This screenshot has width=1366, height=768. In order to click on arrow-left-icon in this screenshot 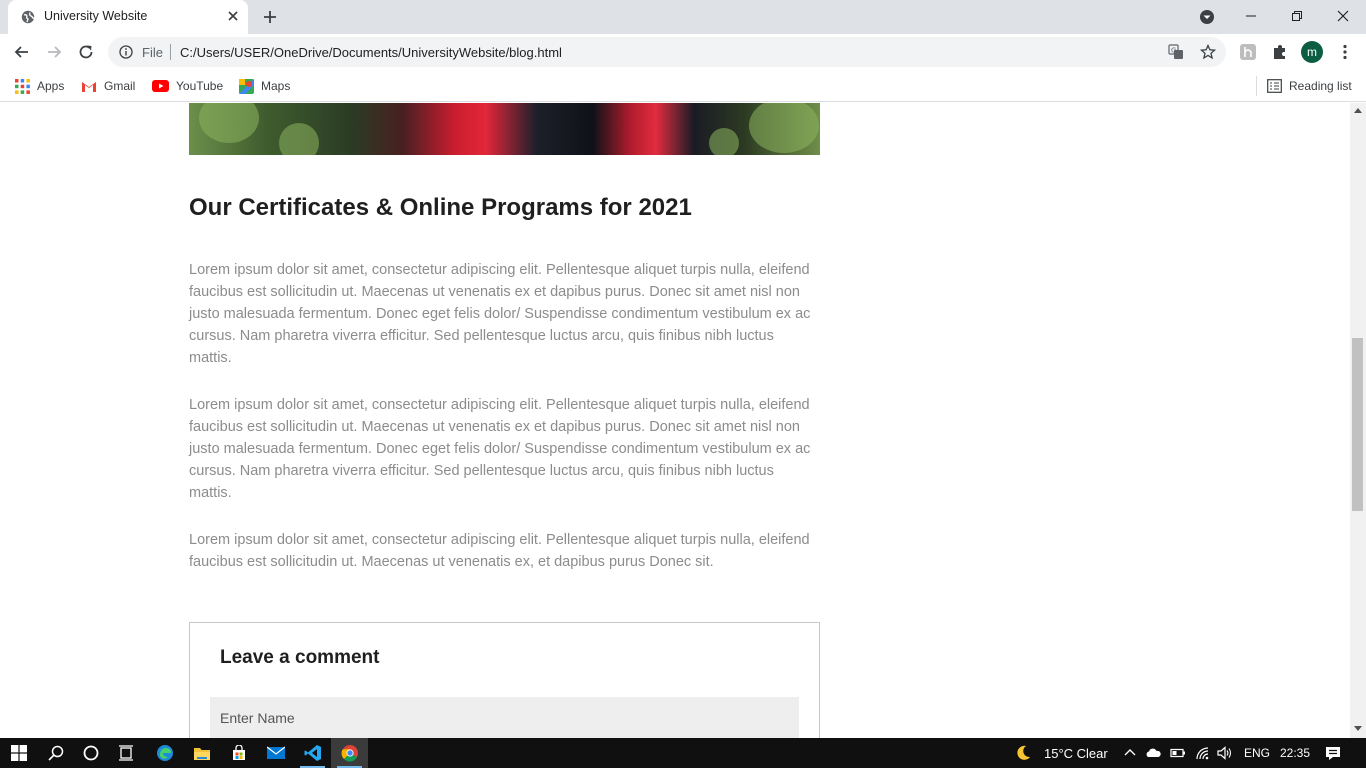, I will do `click(21, 52)`.